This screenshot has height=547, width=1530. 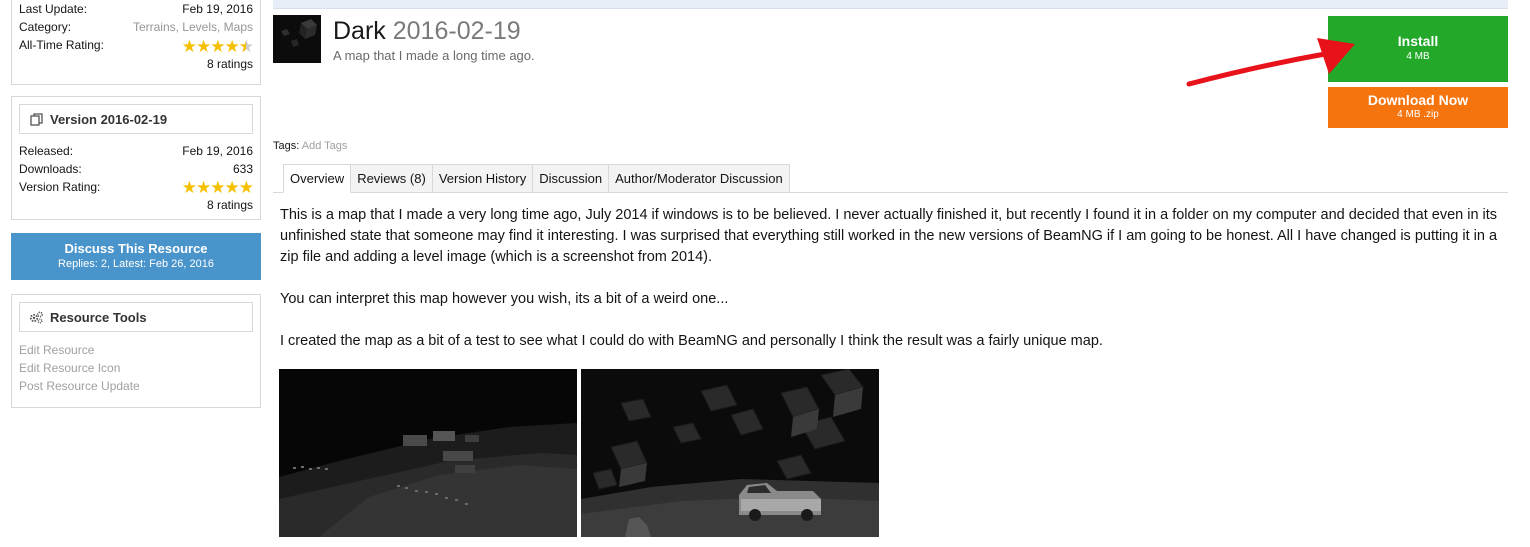 I want to click on version-rating: ★★★★★ 8 ratings, so click(x=217, y=195).